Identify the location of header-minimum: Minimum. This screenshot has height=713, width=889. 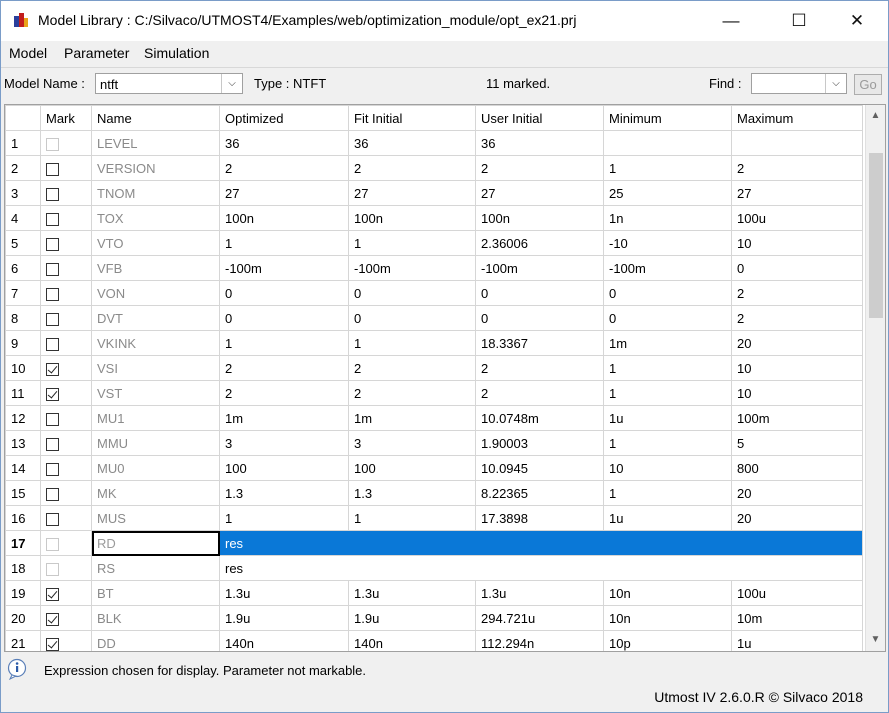
(667, 118).